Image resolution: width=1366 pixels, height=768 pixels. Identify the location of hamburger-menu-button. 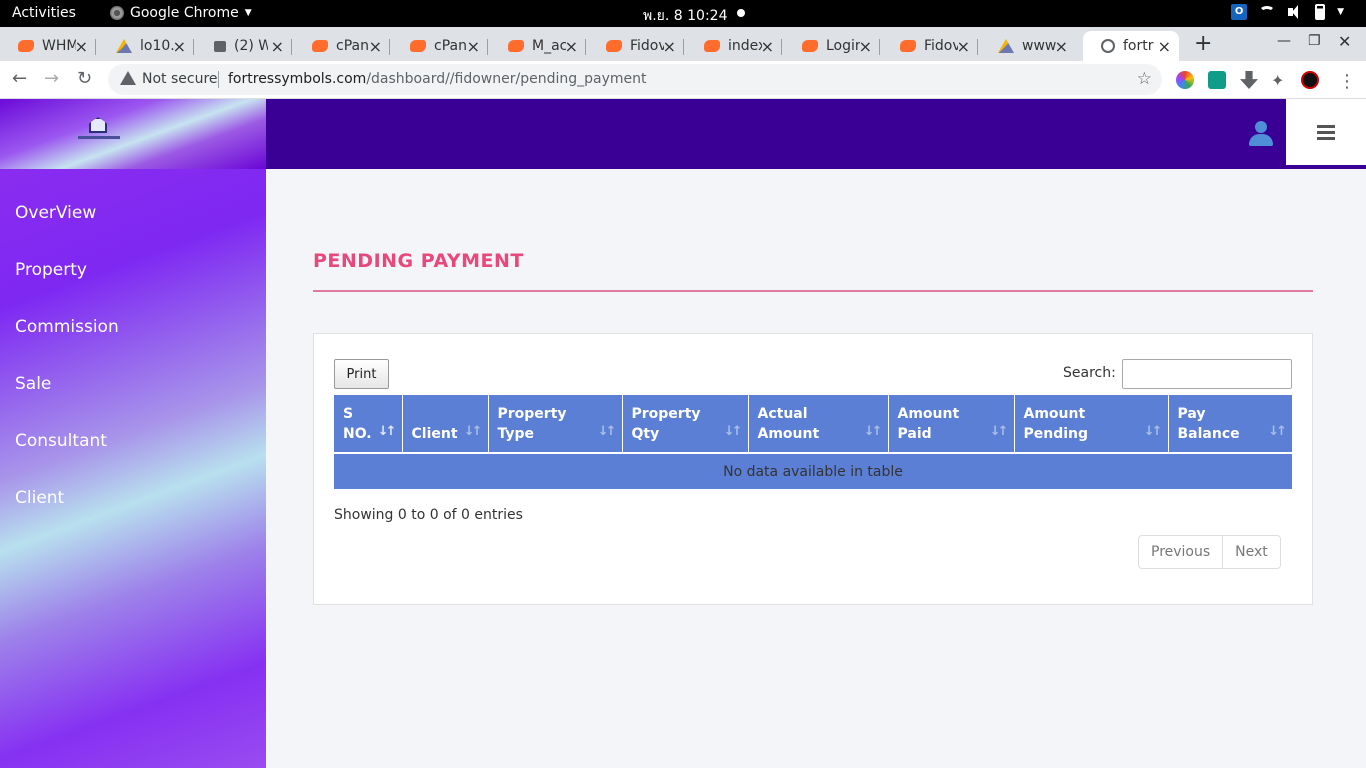
(1326, 132).